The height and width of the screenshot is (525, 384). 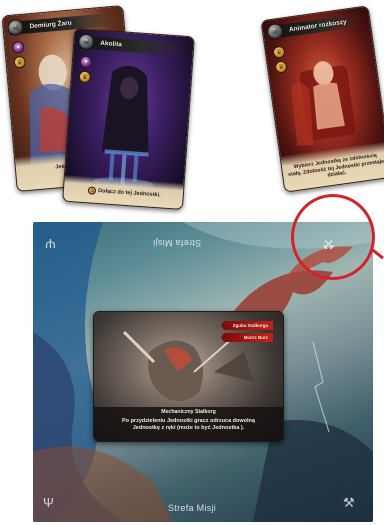 I want to click on tag-text: Zguba Stalkorga, so click(x=250, y=325).